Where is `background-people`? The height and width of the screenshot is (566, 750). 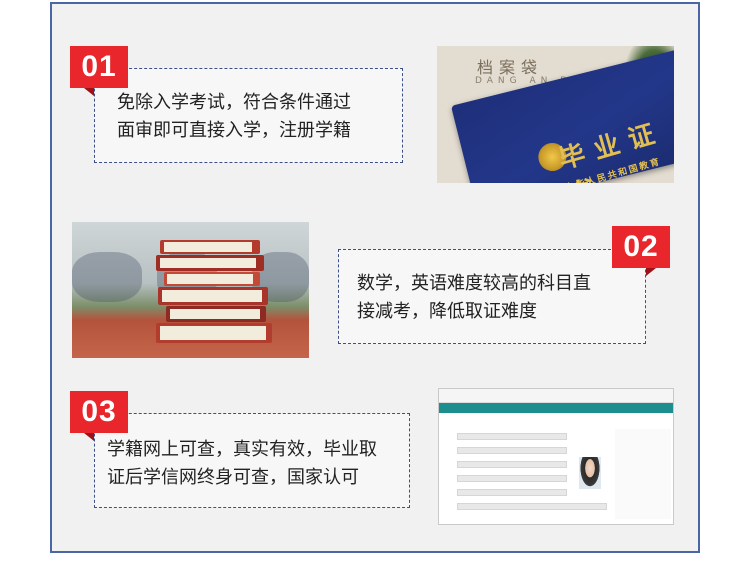
background-people is located at coordinates (107, 277).